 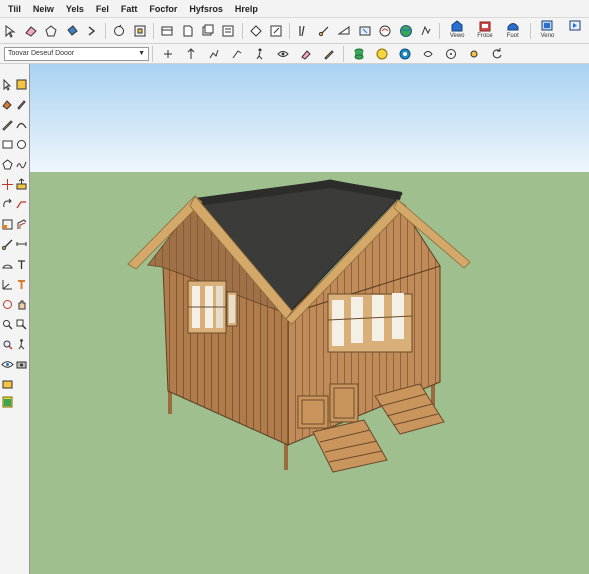 I want to click on zoom-window-icon, so click(x=21, y=324).